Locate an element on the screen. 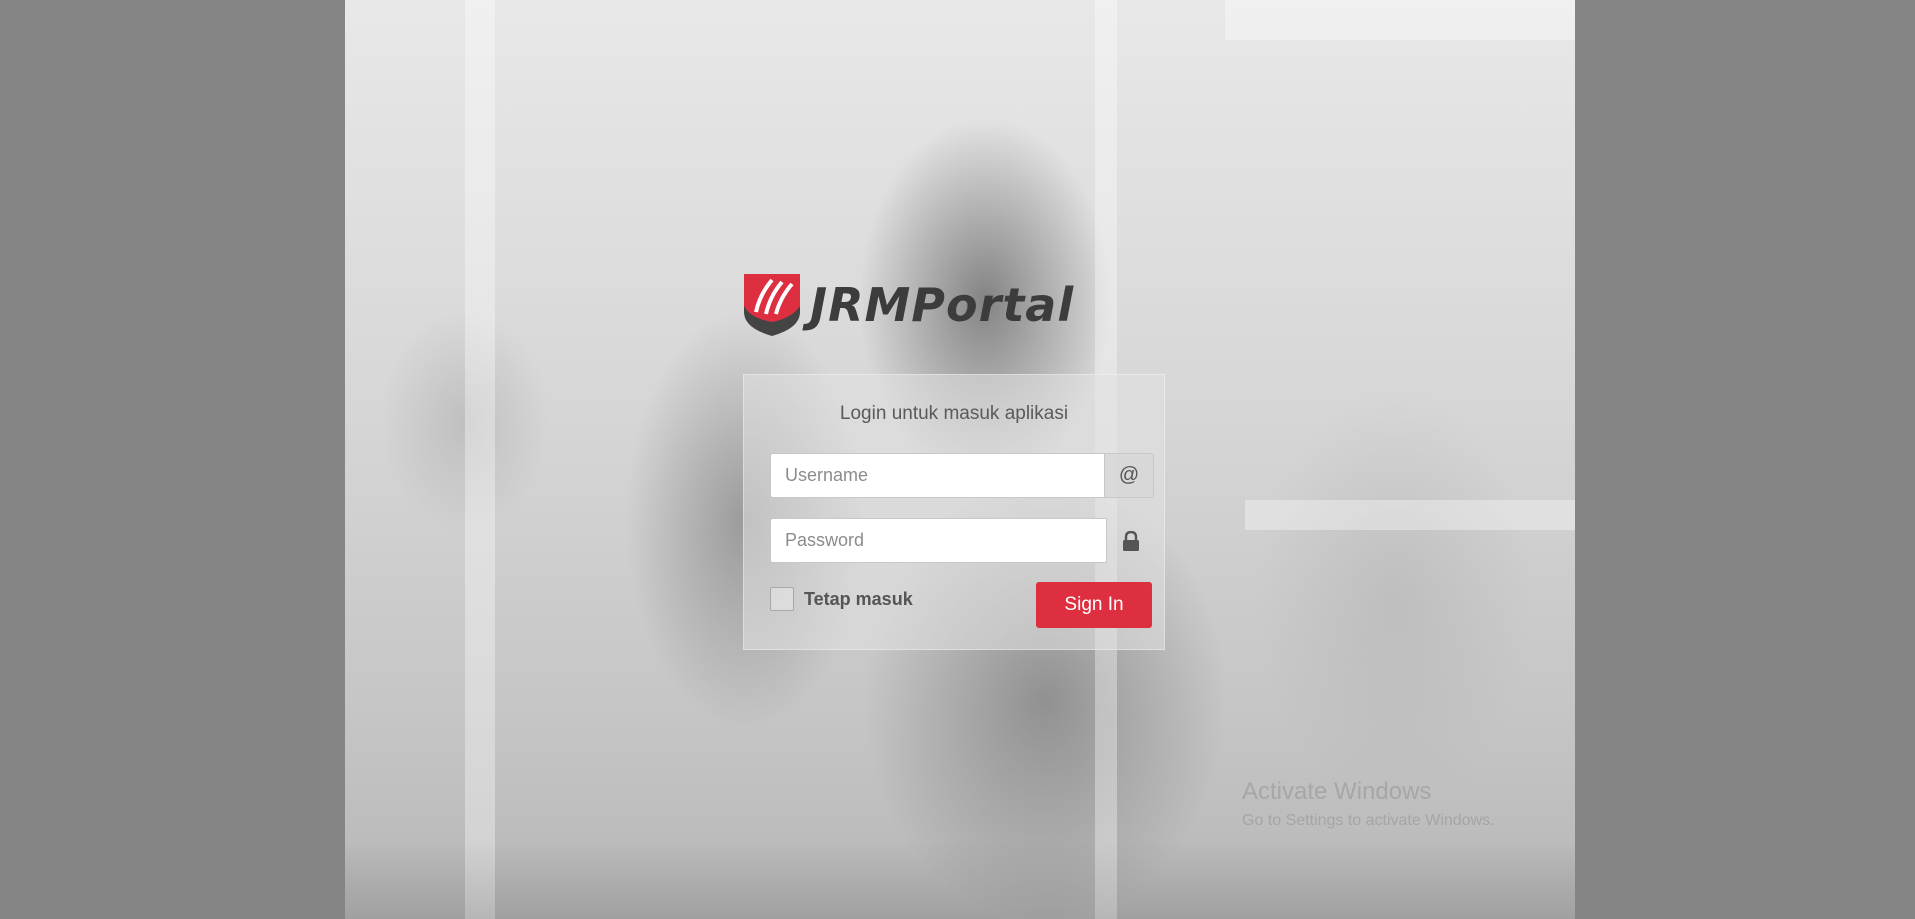  brand-wordmark: JRMPortal is located at coordinates (942, 305).